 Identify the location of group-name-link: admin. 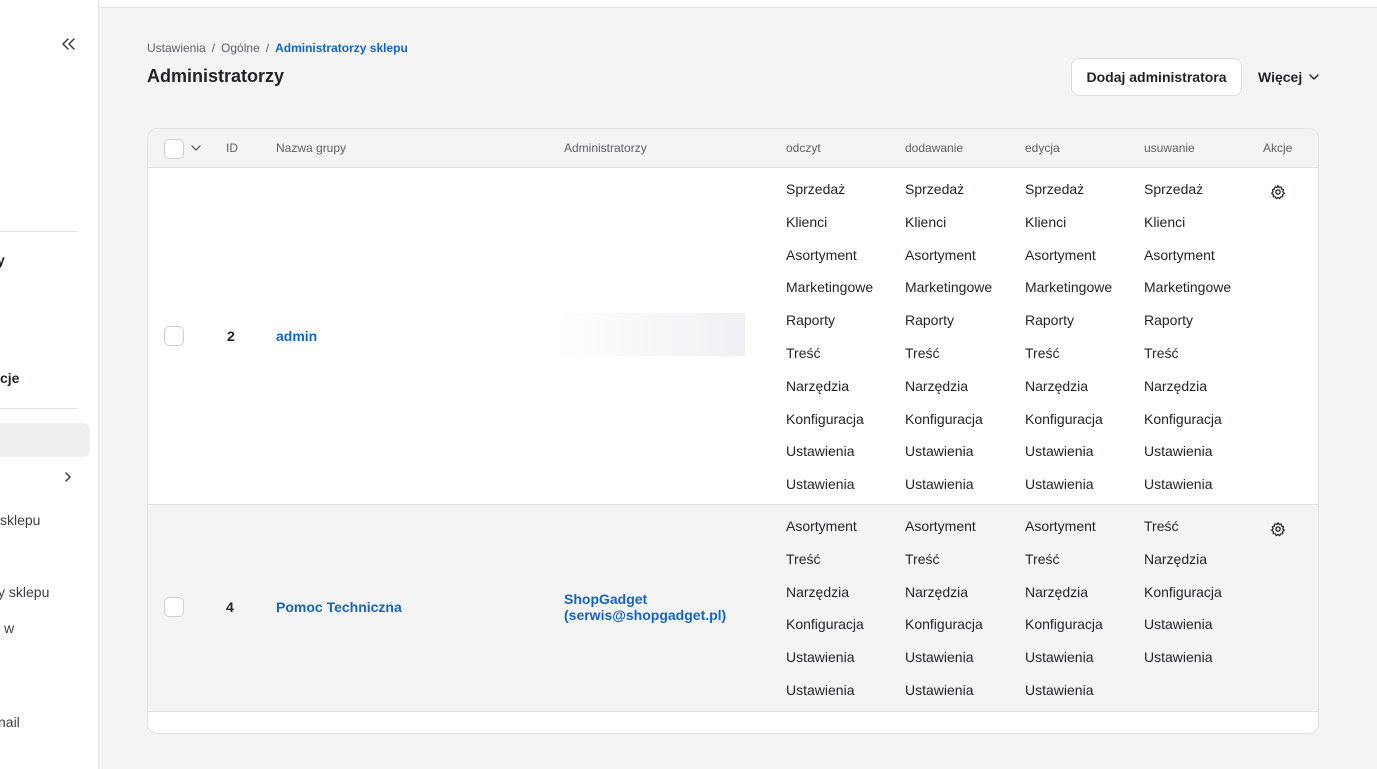
(296, 336).